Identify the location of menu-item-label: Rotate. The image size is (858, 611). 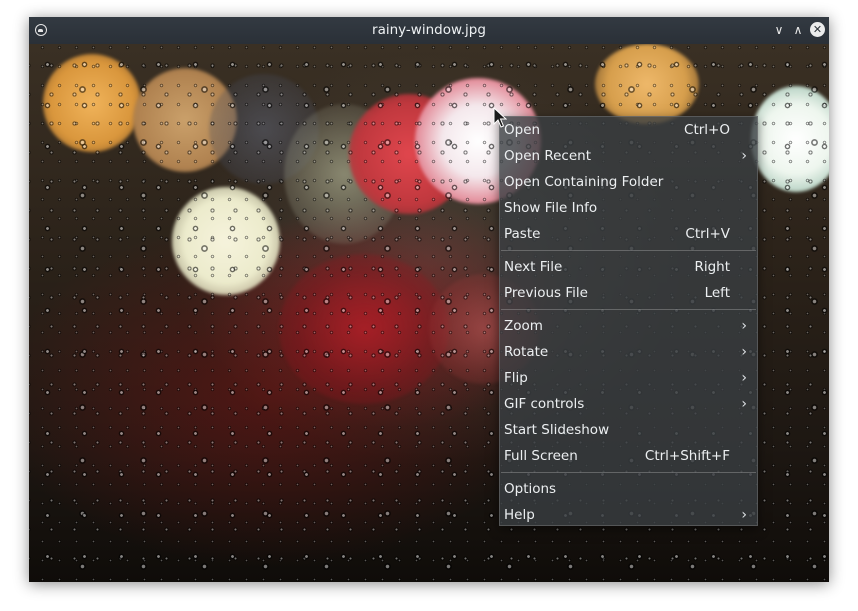
(526, 352).